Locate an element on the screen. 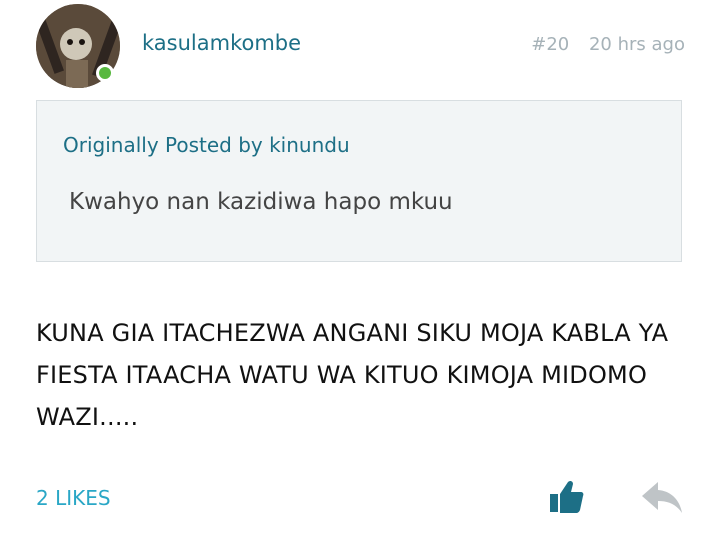  quote-header: Originally Posted by kinundu is located at coordinates (206, 145).